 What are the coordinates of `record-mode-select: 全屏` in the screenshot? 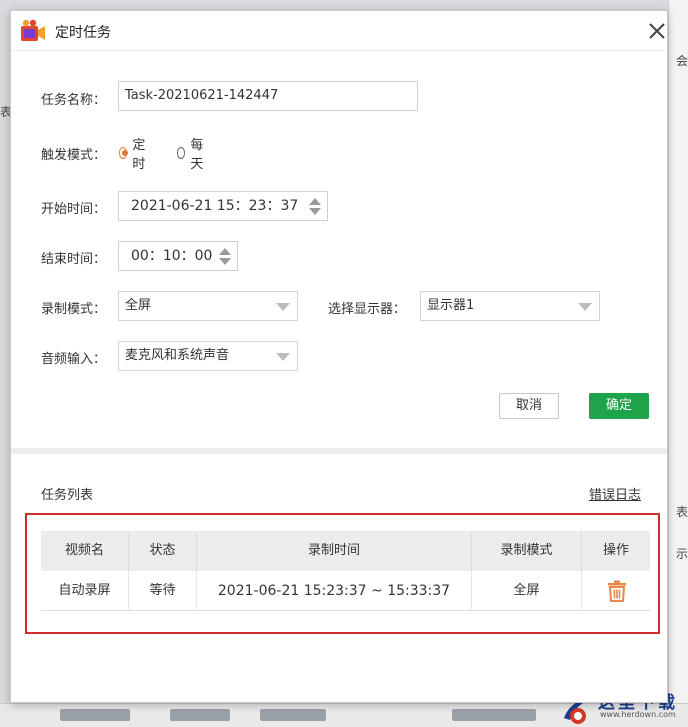 It's located at (208, 306).